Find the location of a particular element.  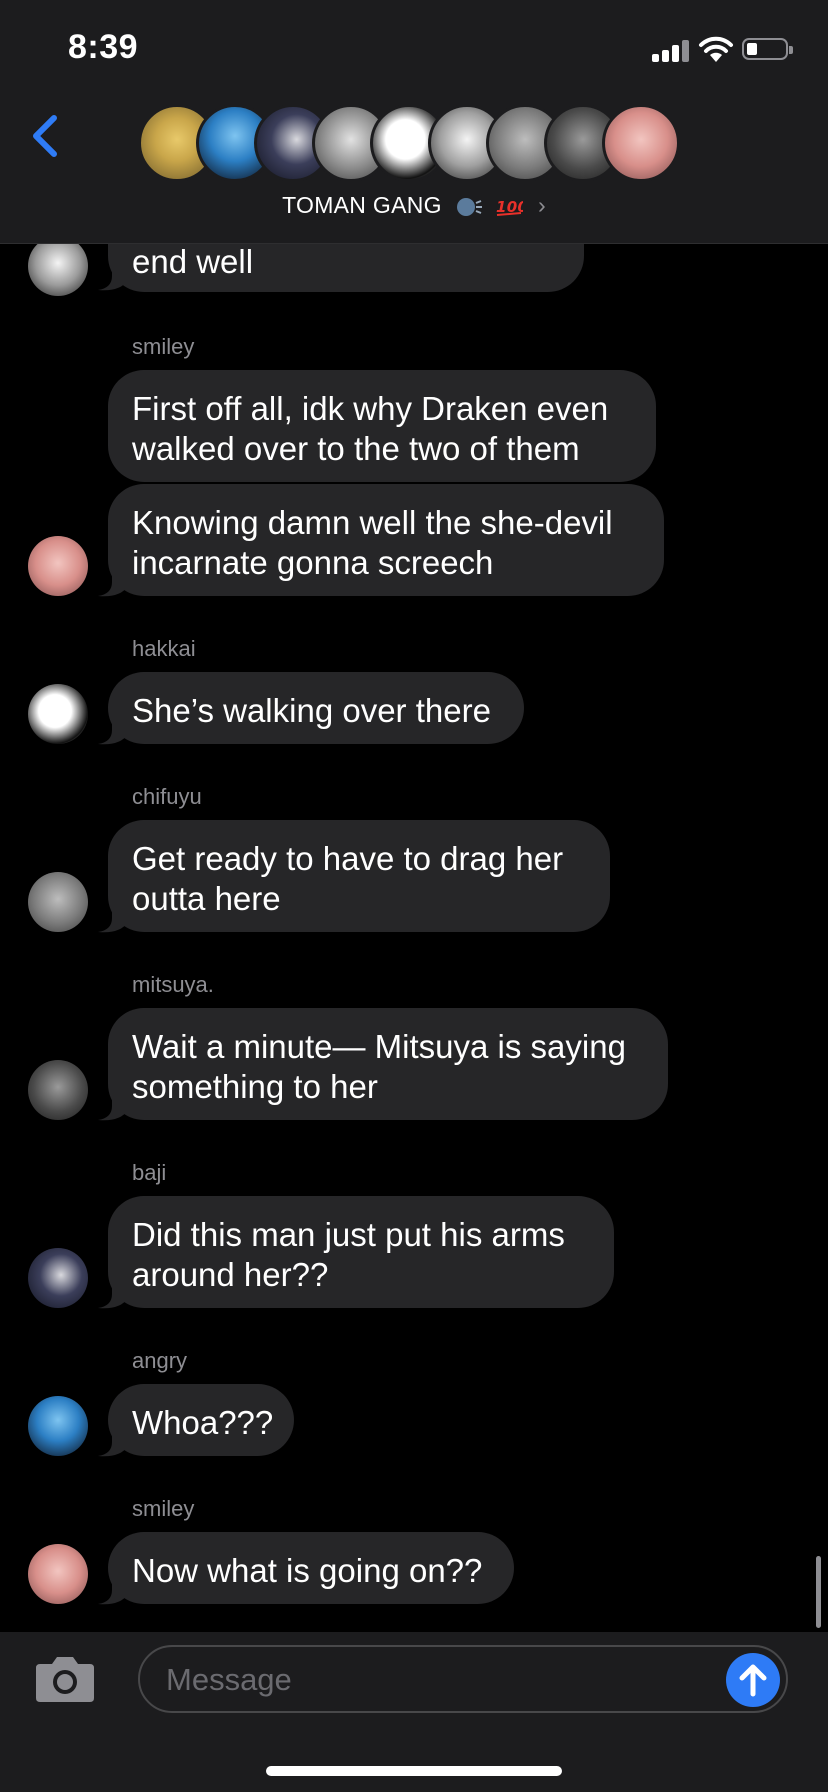

message-text: She’s walking over there is located at coordinates (311, 710).